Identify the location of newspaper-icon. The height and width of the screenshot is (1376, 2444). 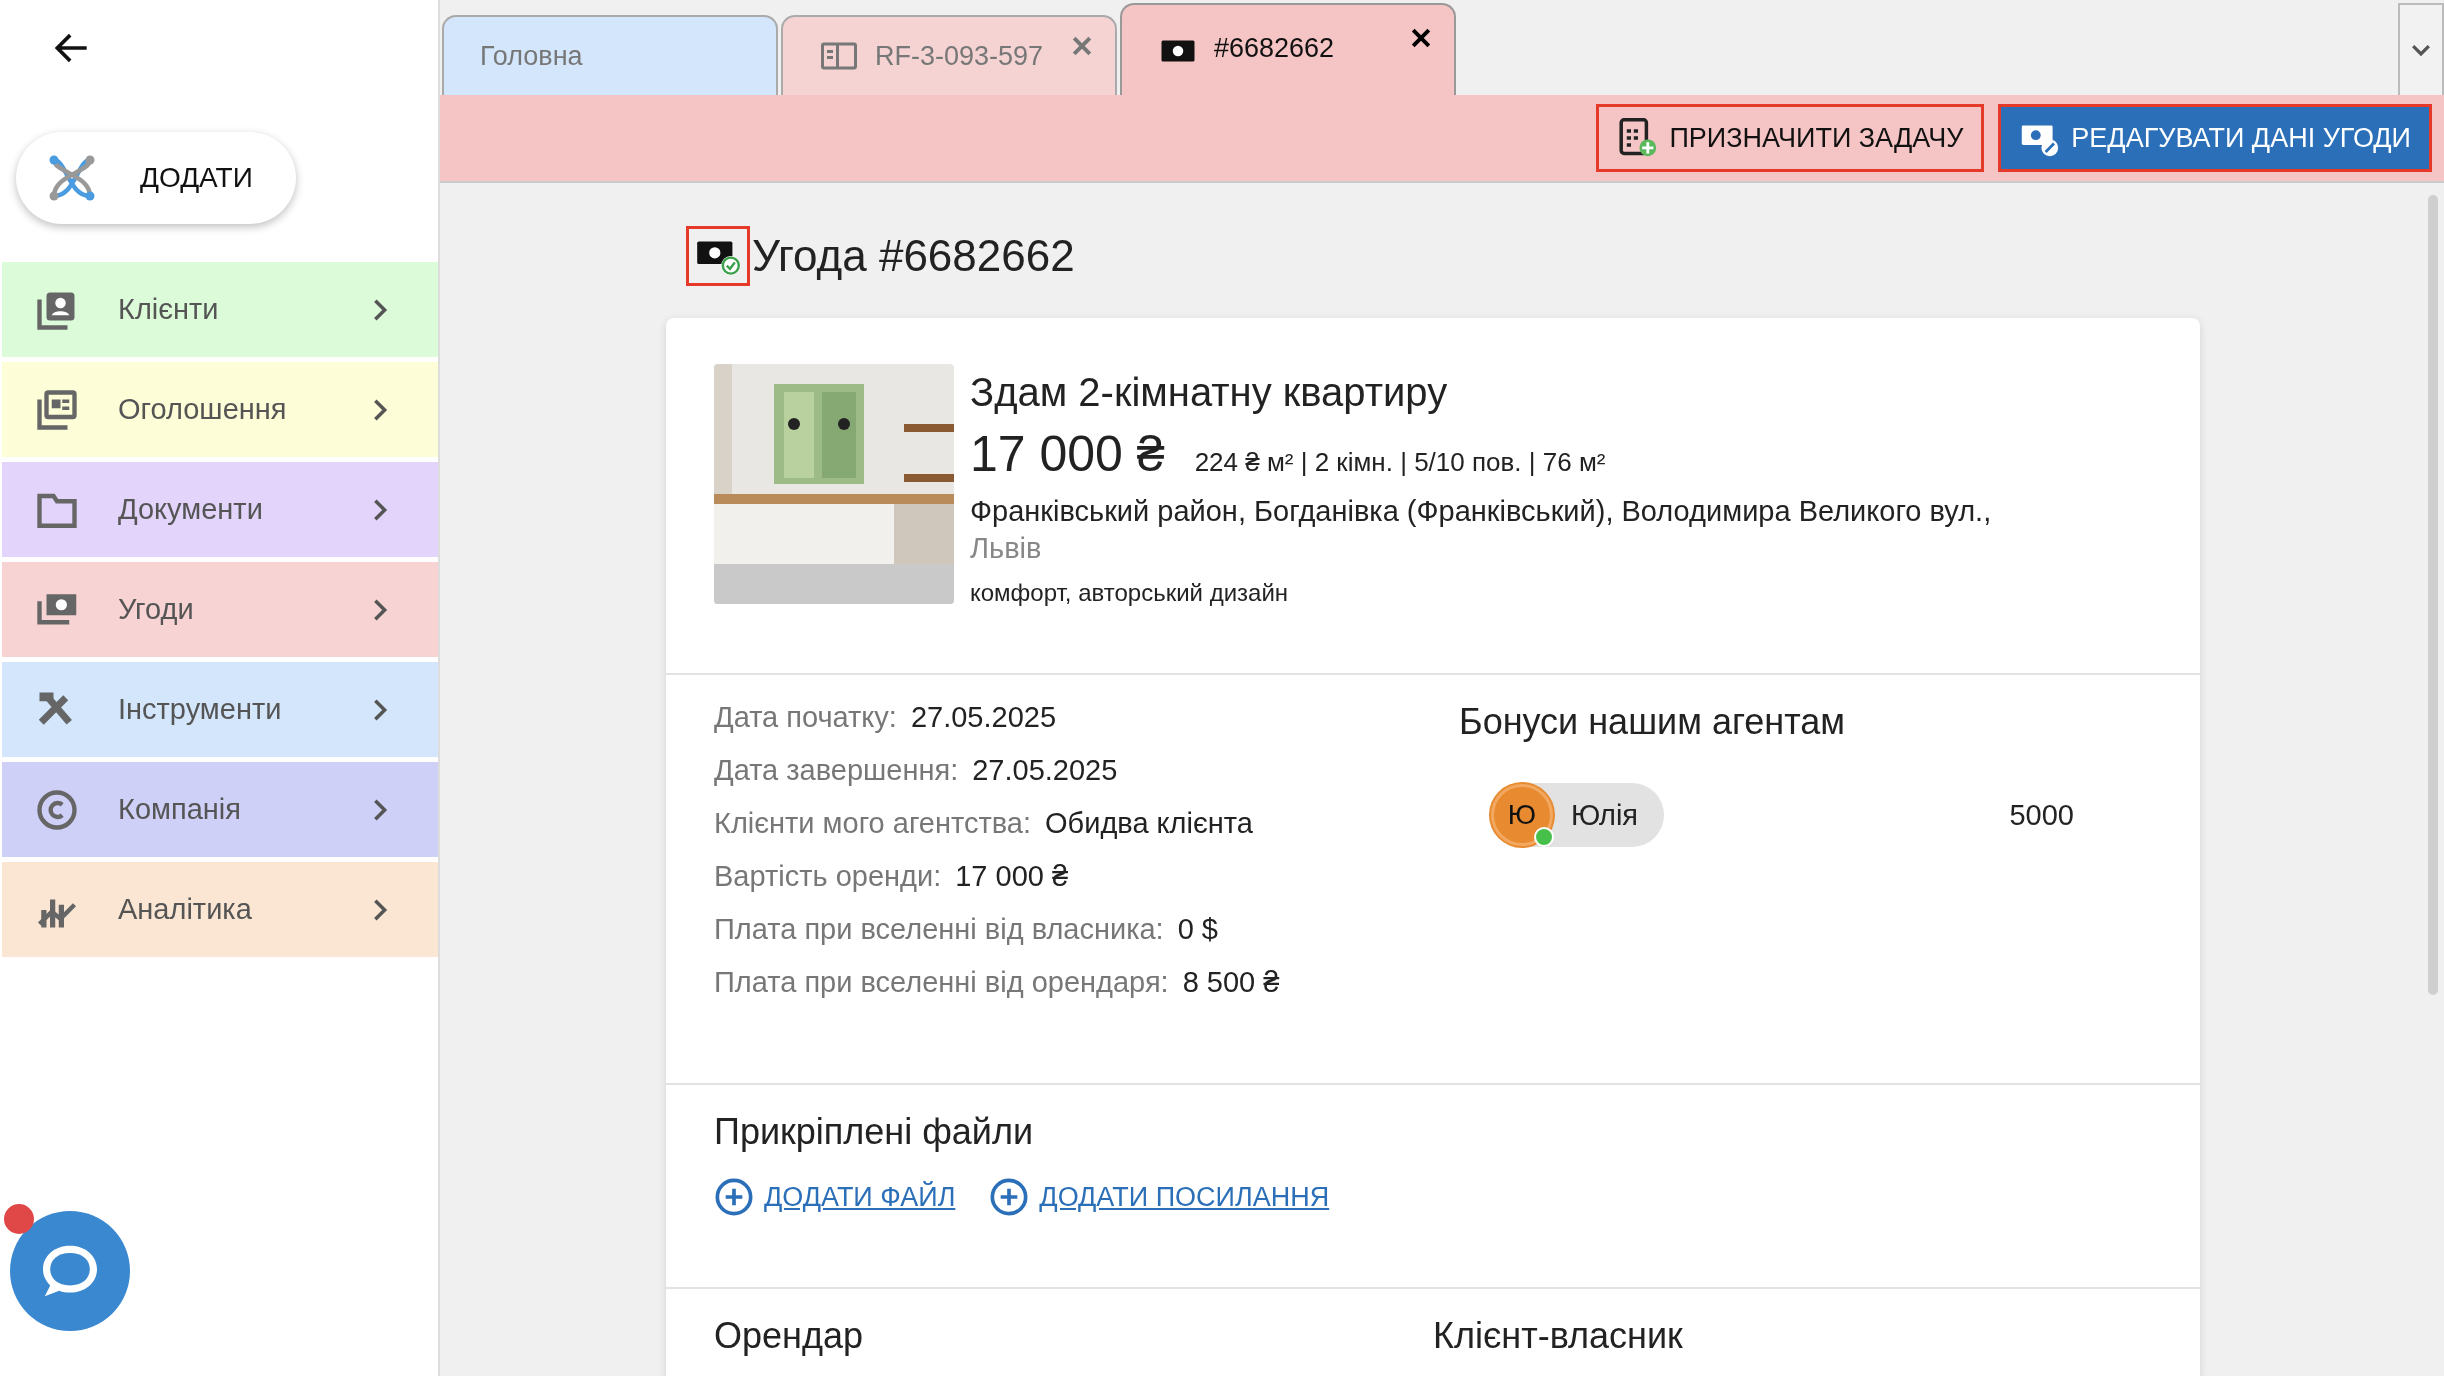
(57, 409).